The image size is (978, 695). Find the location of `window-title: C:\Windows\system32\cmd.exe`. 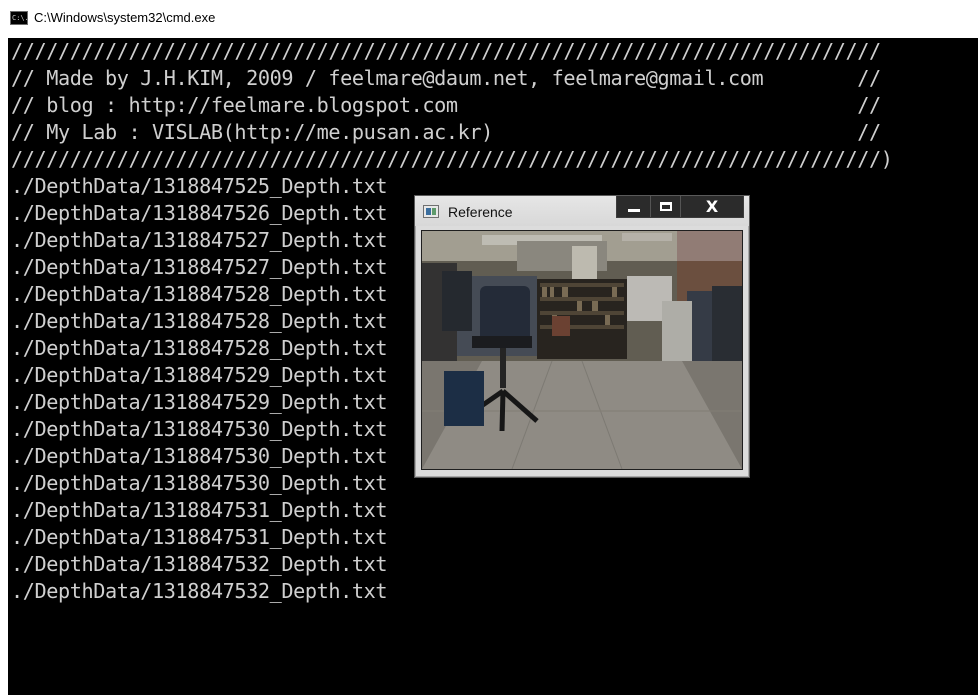

window-title: C:\Windows\system32\cmd.exe is located at coordinates (125, 17).